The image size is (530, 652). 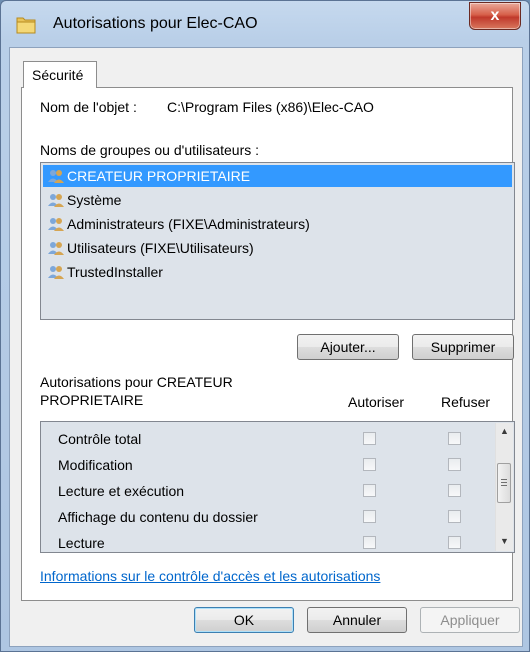 I want to click on permission-label: Contrôle total, so click(x=100, y=439).